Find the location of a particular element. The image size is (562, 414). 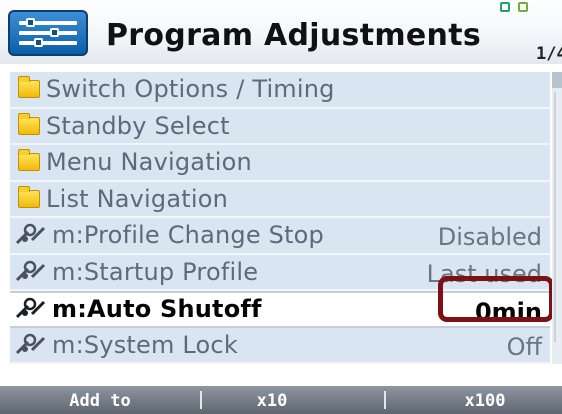

status-icons is located at coordinates (530, 7).